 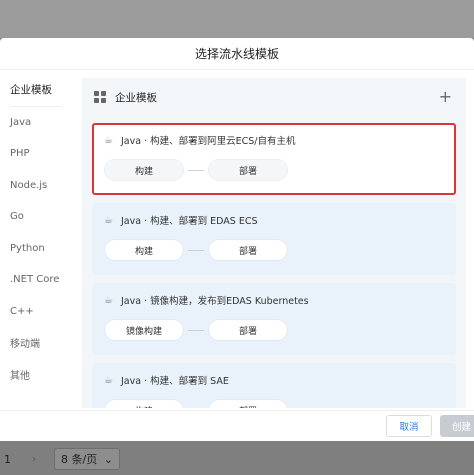 What do you see at coordinates (41, 154) in the screenshot?
I see `sidebar-item-php: PHP` at bounding box center [41, 154].